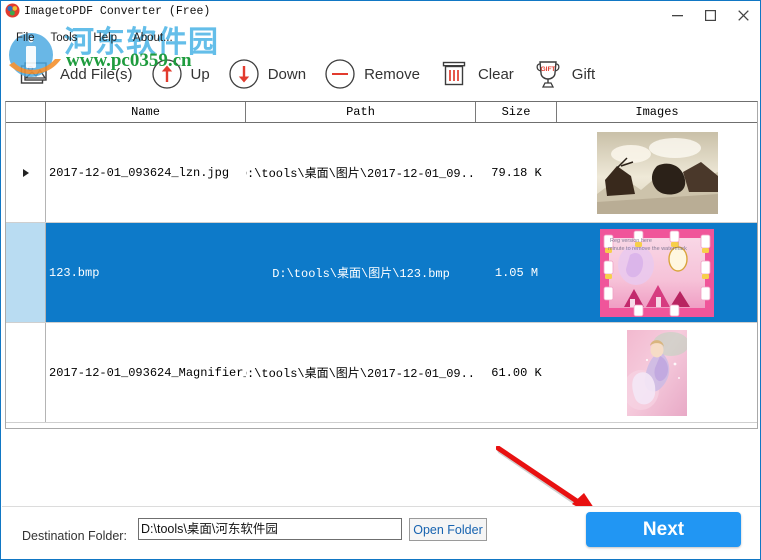 This screenshot has width=761, height=560. I want to click on window-title: ImagetoPDF Converter (Free), so click(117, 11).